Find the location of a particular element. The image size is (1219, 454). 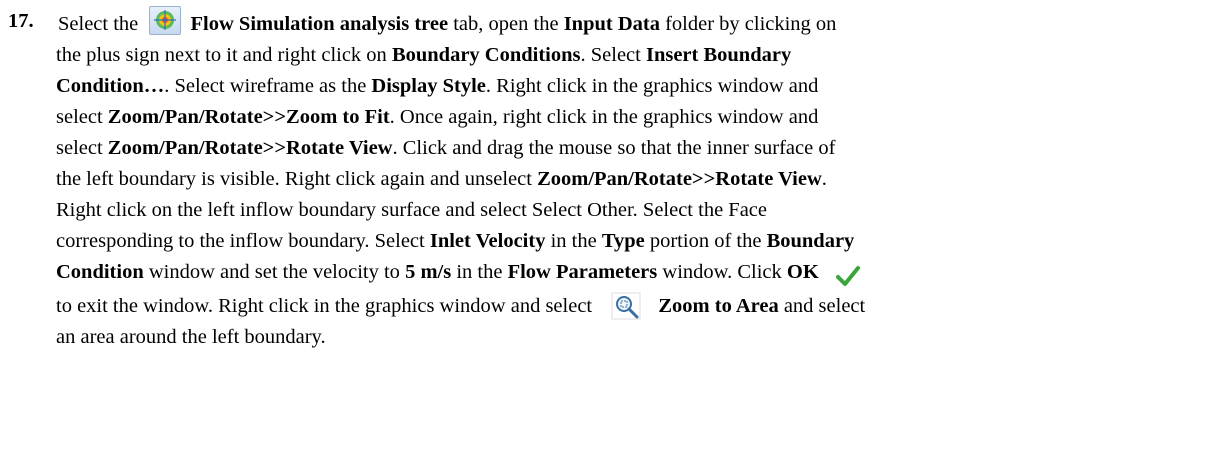

bold-text: Inlet Velocity is located at coordinates (487, 241).